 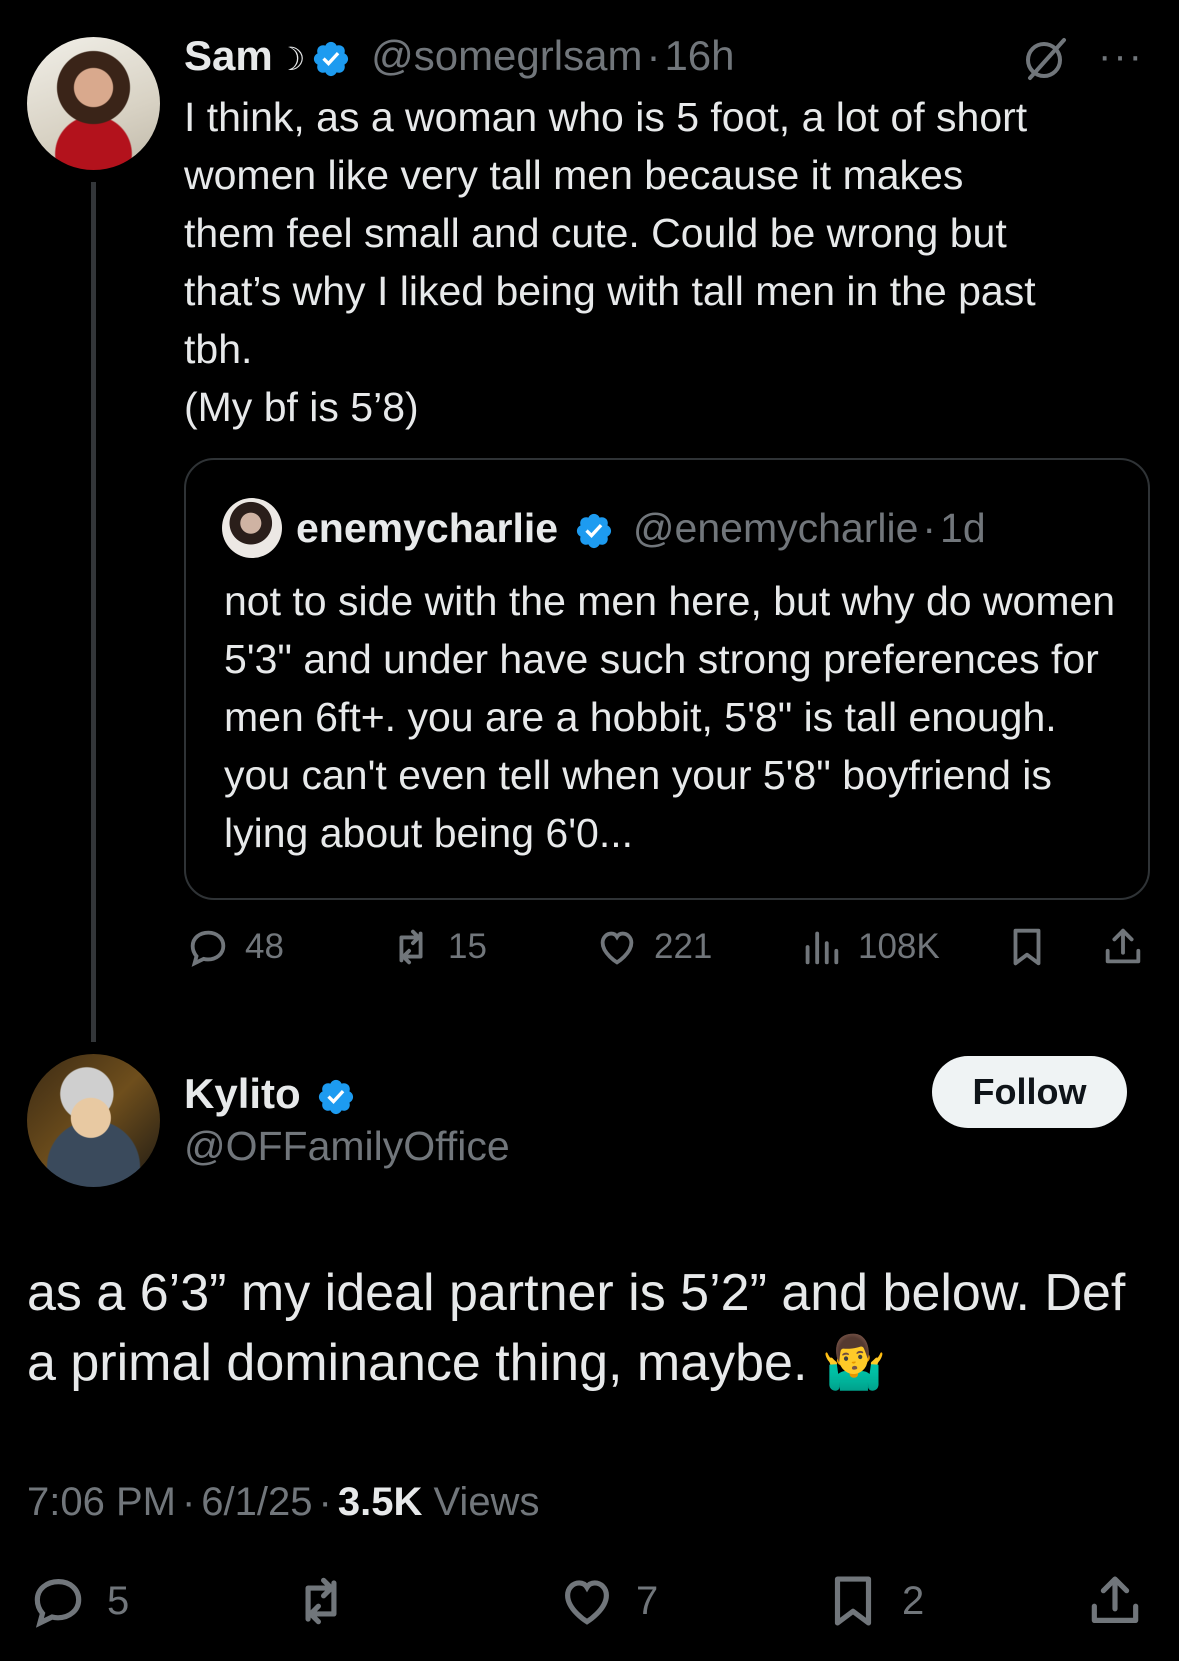 I want to click on main-author-name-row: Kylito, so click(x=270, y=1094).